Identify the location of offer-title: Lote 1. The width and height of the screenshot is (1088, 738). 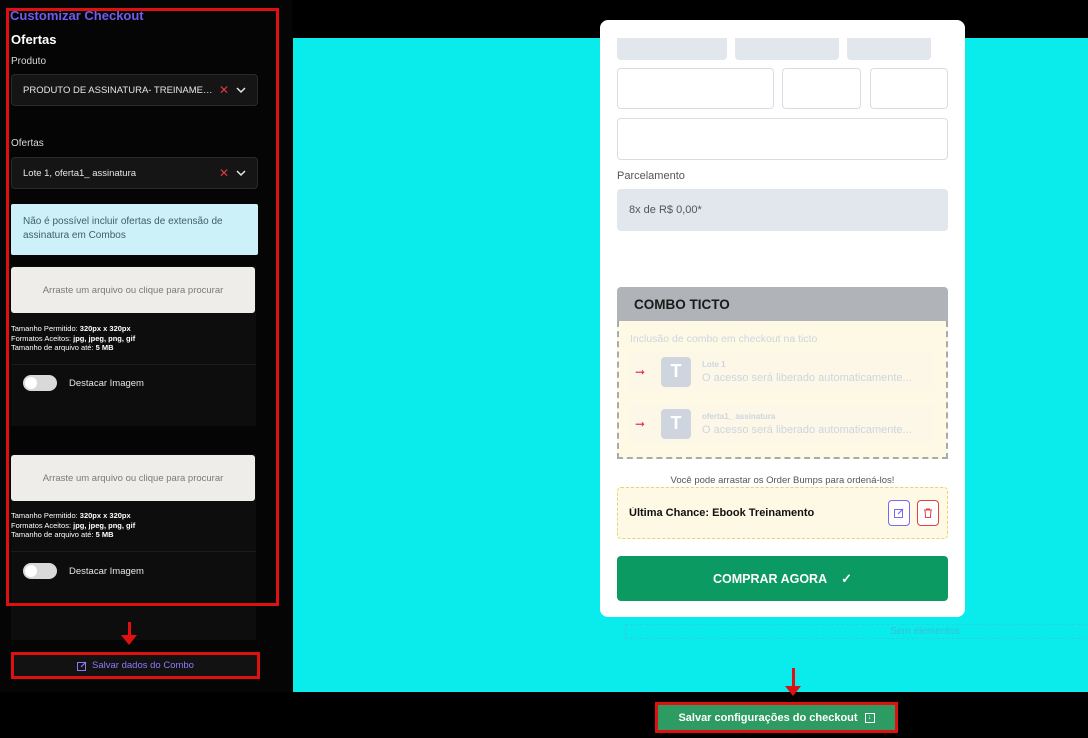
(714, 364).